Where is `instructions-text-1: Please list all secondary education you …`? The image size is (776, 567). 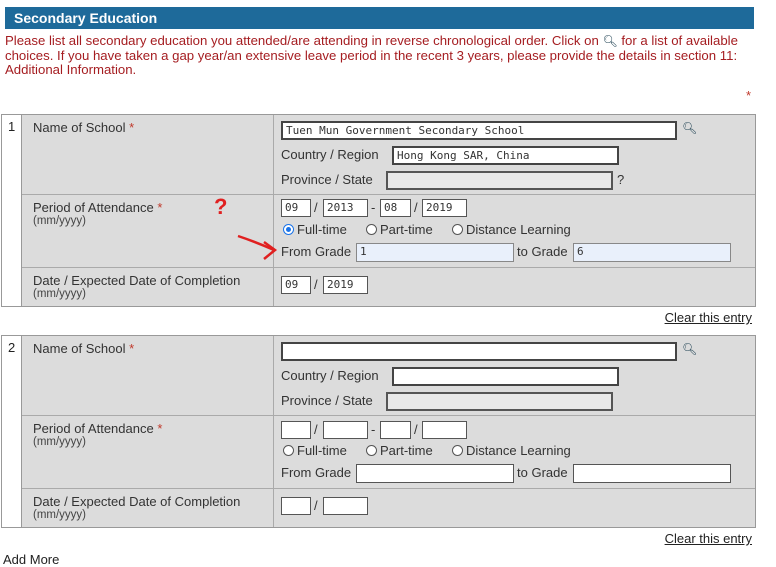 instructions-text-1: Please list all secondary education you … is located at coordinates (302, 40).